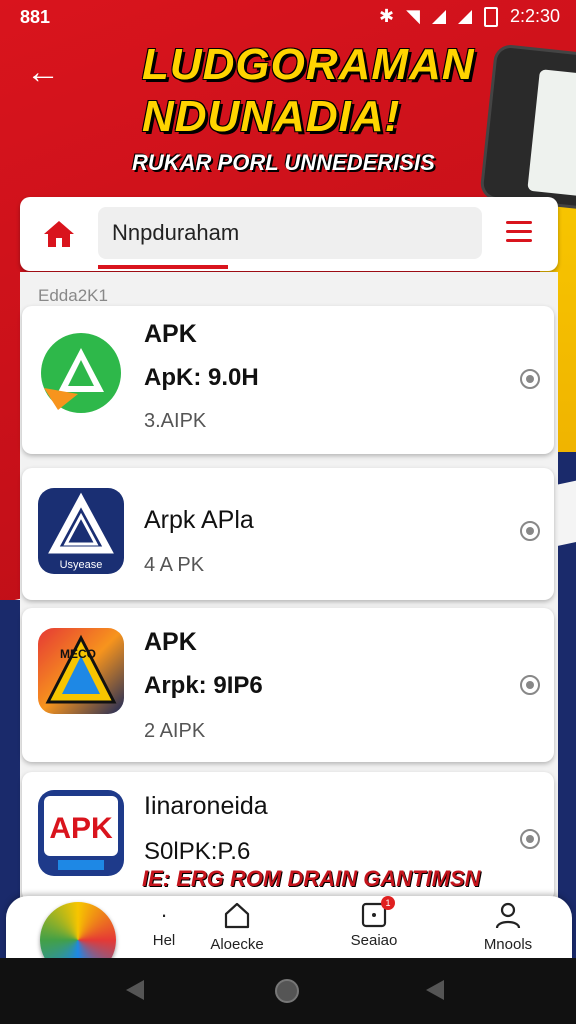 This screenshot has width=576, height=1024. Describe the element at coordinates (288, 534) in the screenshot. I see `app-card-2: Usyease Arpk APla 4 A PK` at that location.